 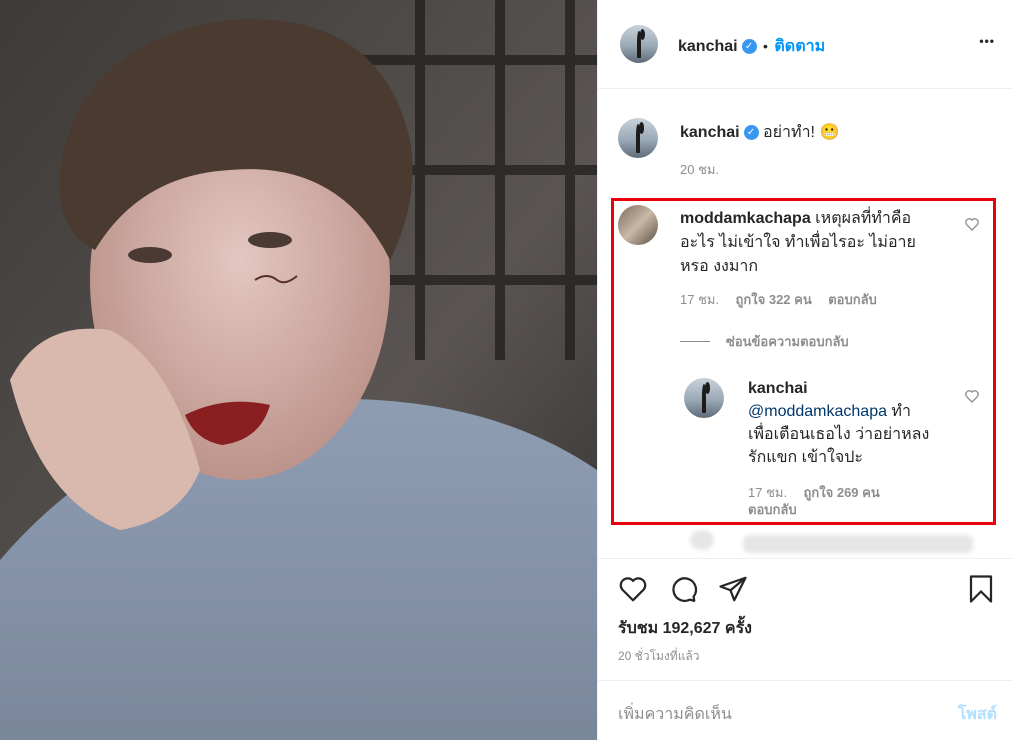 I want to click on caption-username: kanchai, so click(x=710, y=132).